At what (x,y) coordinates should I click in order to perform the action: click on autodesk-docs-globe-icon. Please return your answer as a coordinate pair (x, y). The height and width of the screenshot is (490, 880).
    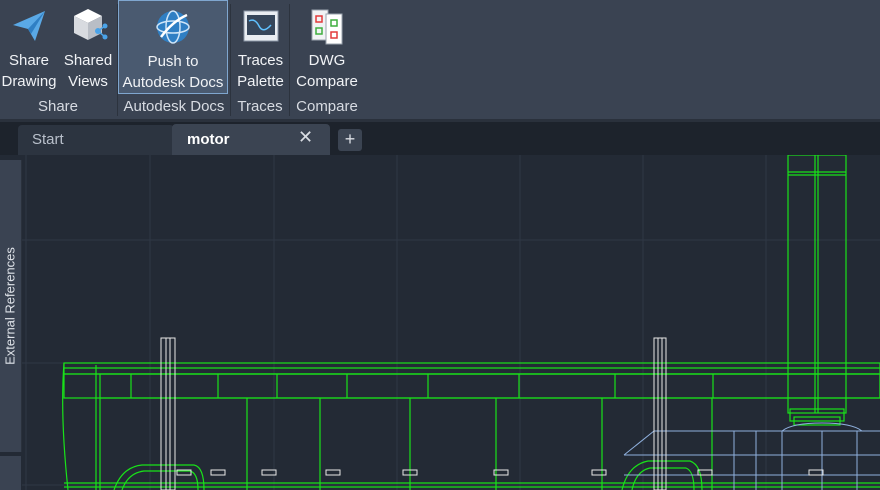
    Looking at the image, I should click on (173, 27).